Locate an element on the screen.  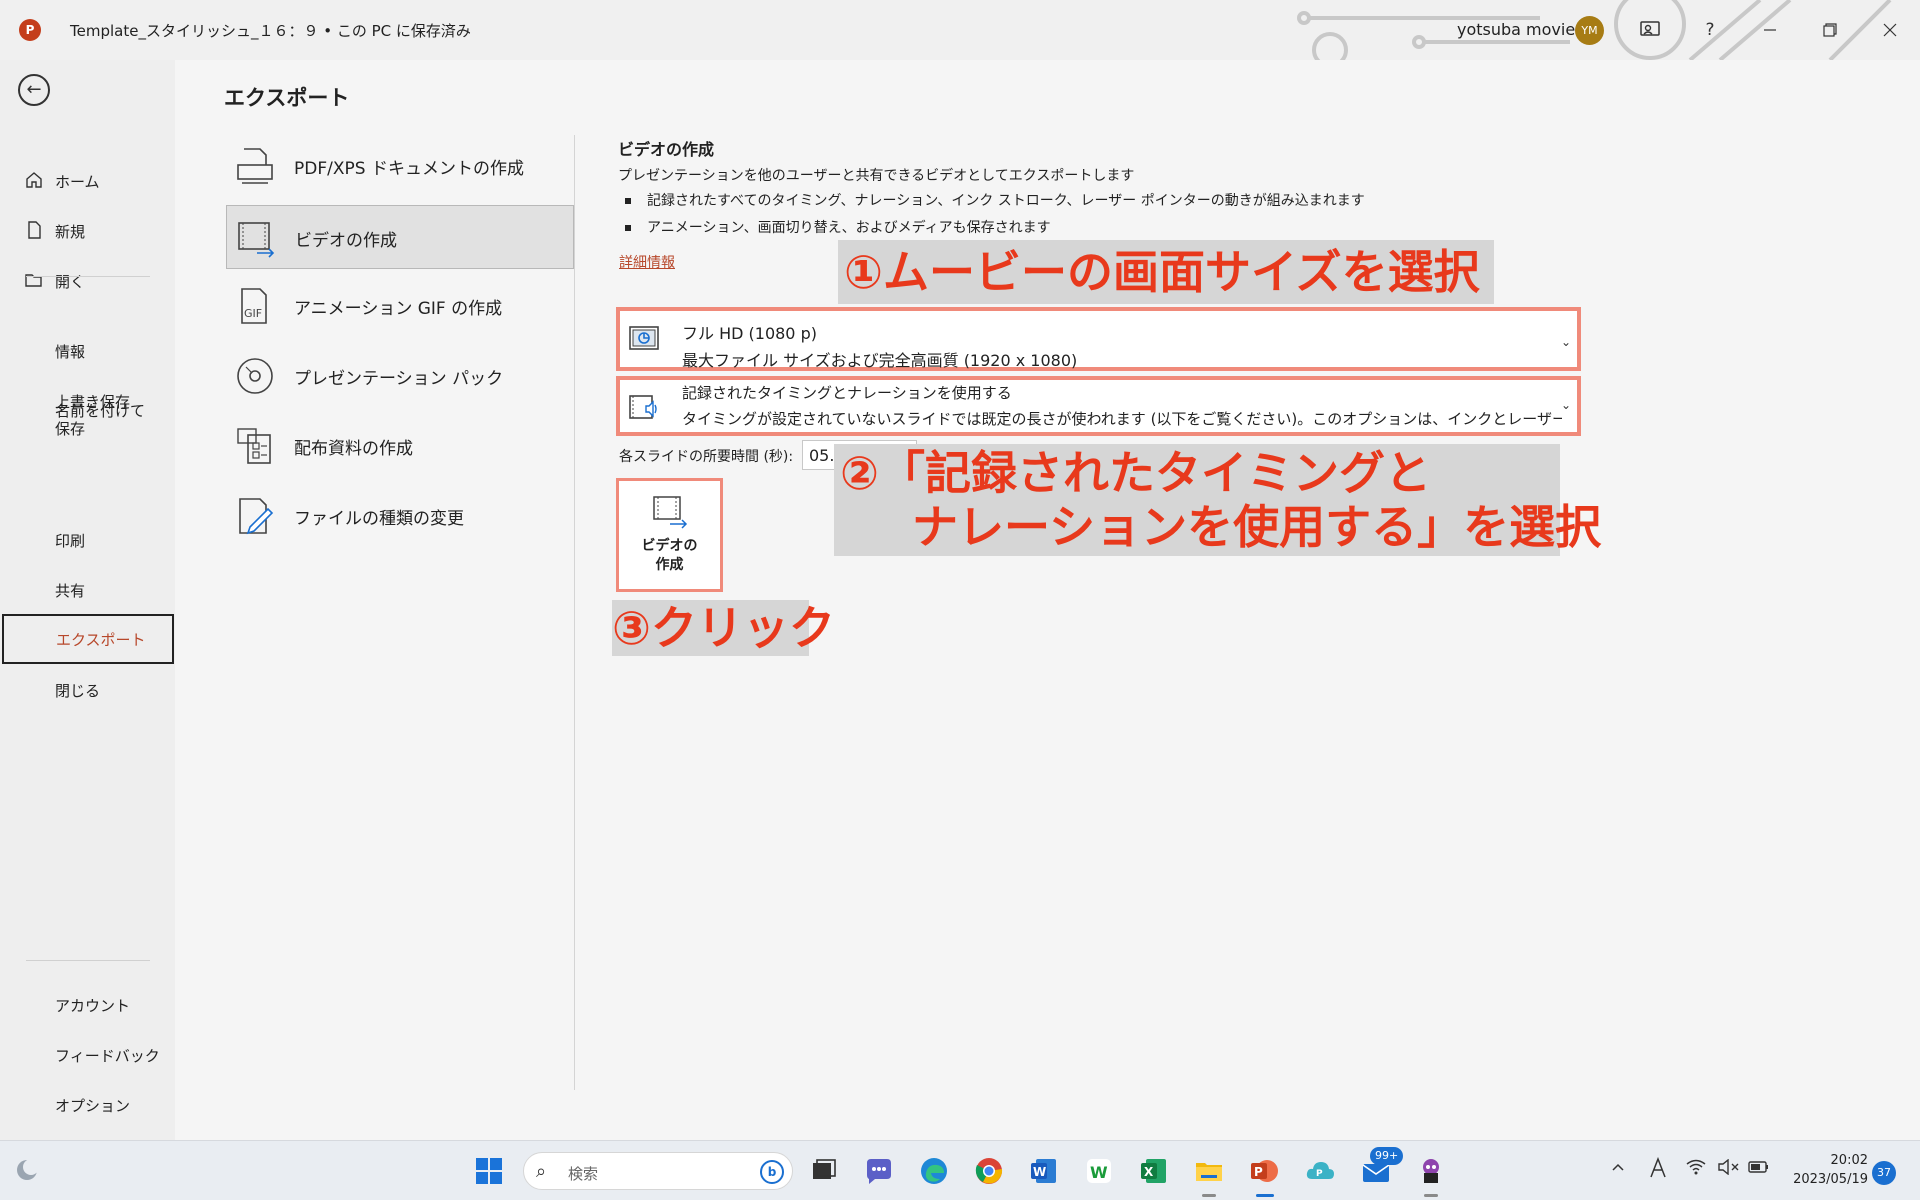
chrome-browser-icon is located at coordinates (989, 1171).